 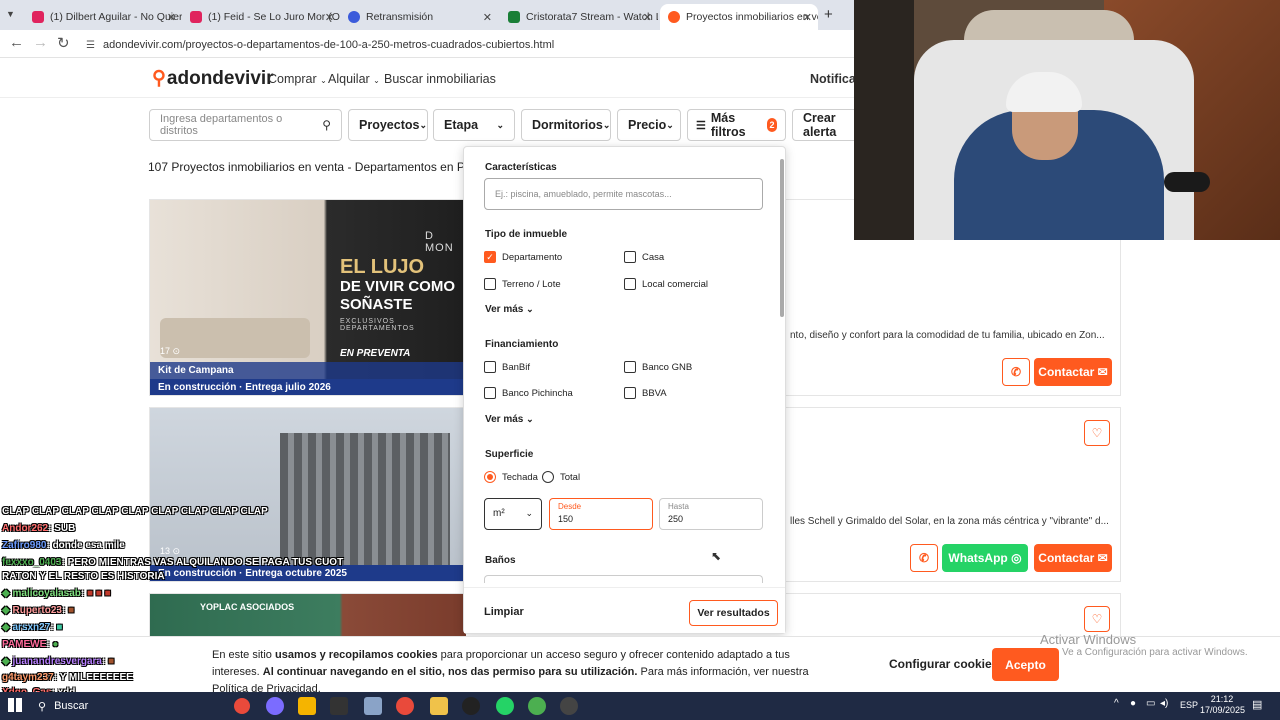 What do you see at coordinates (566, 125) in the screenshot?
I see `filter-dormitorios: Dormitorios ⌄` at bounding box center [566, 125].